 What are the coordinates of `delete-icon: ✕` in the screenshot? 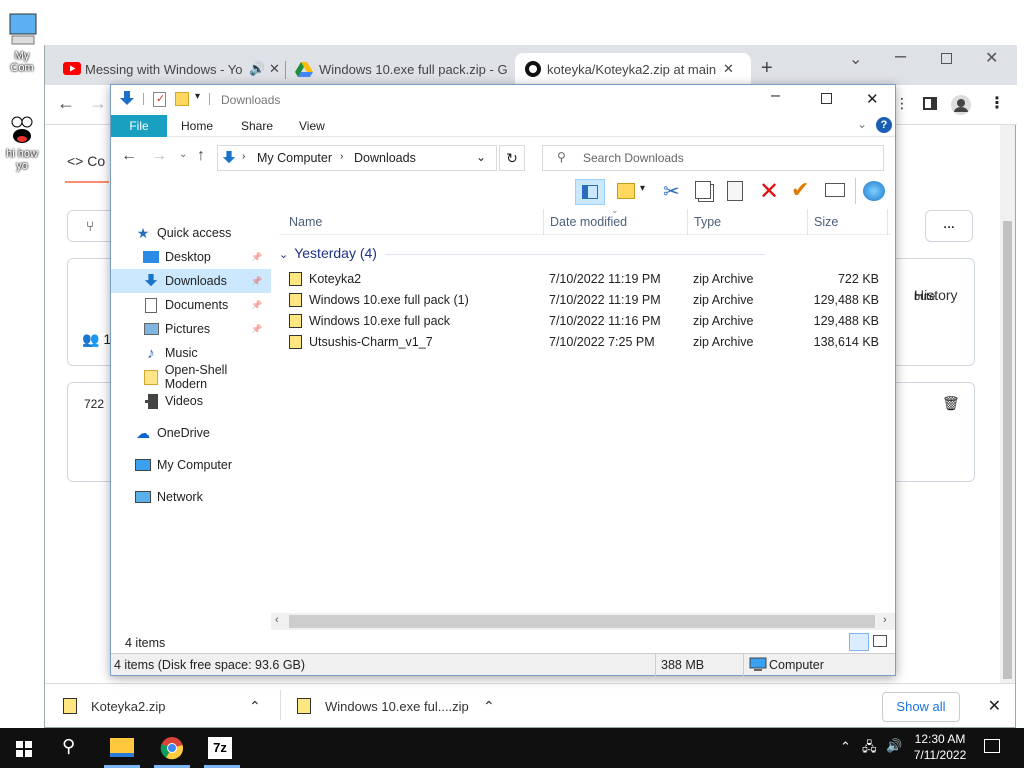 It's located at (769, 191).